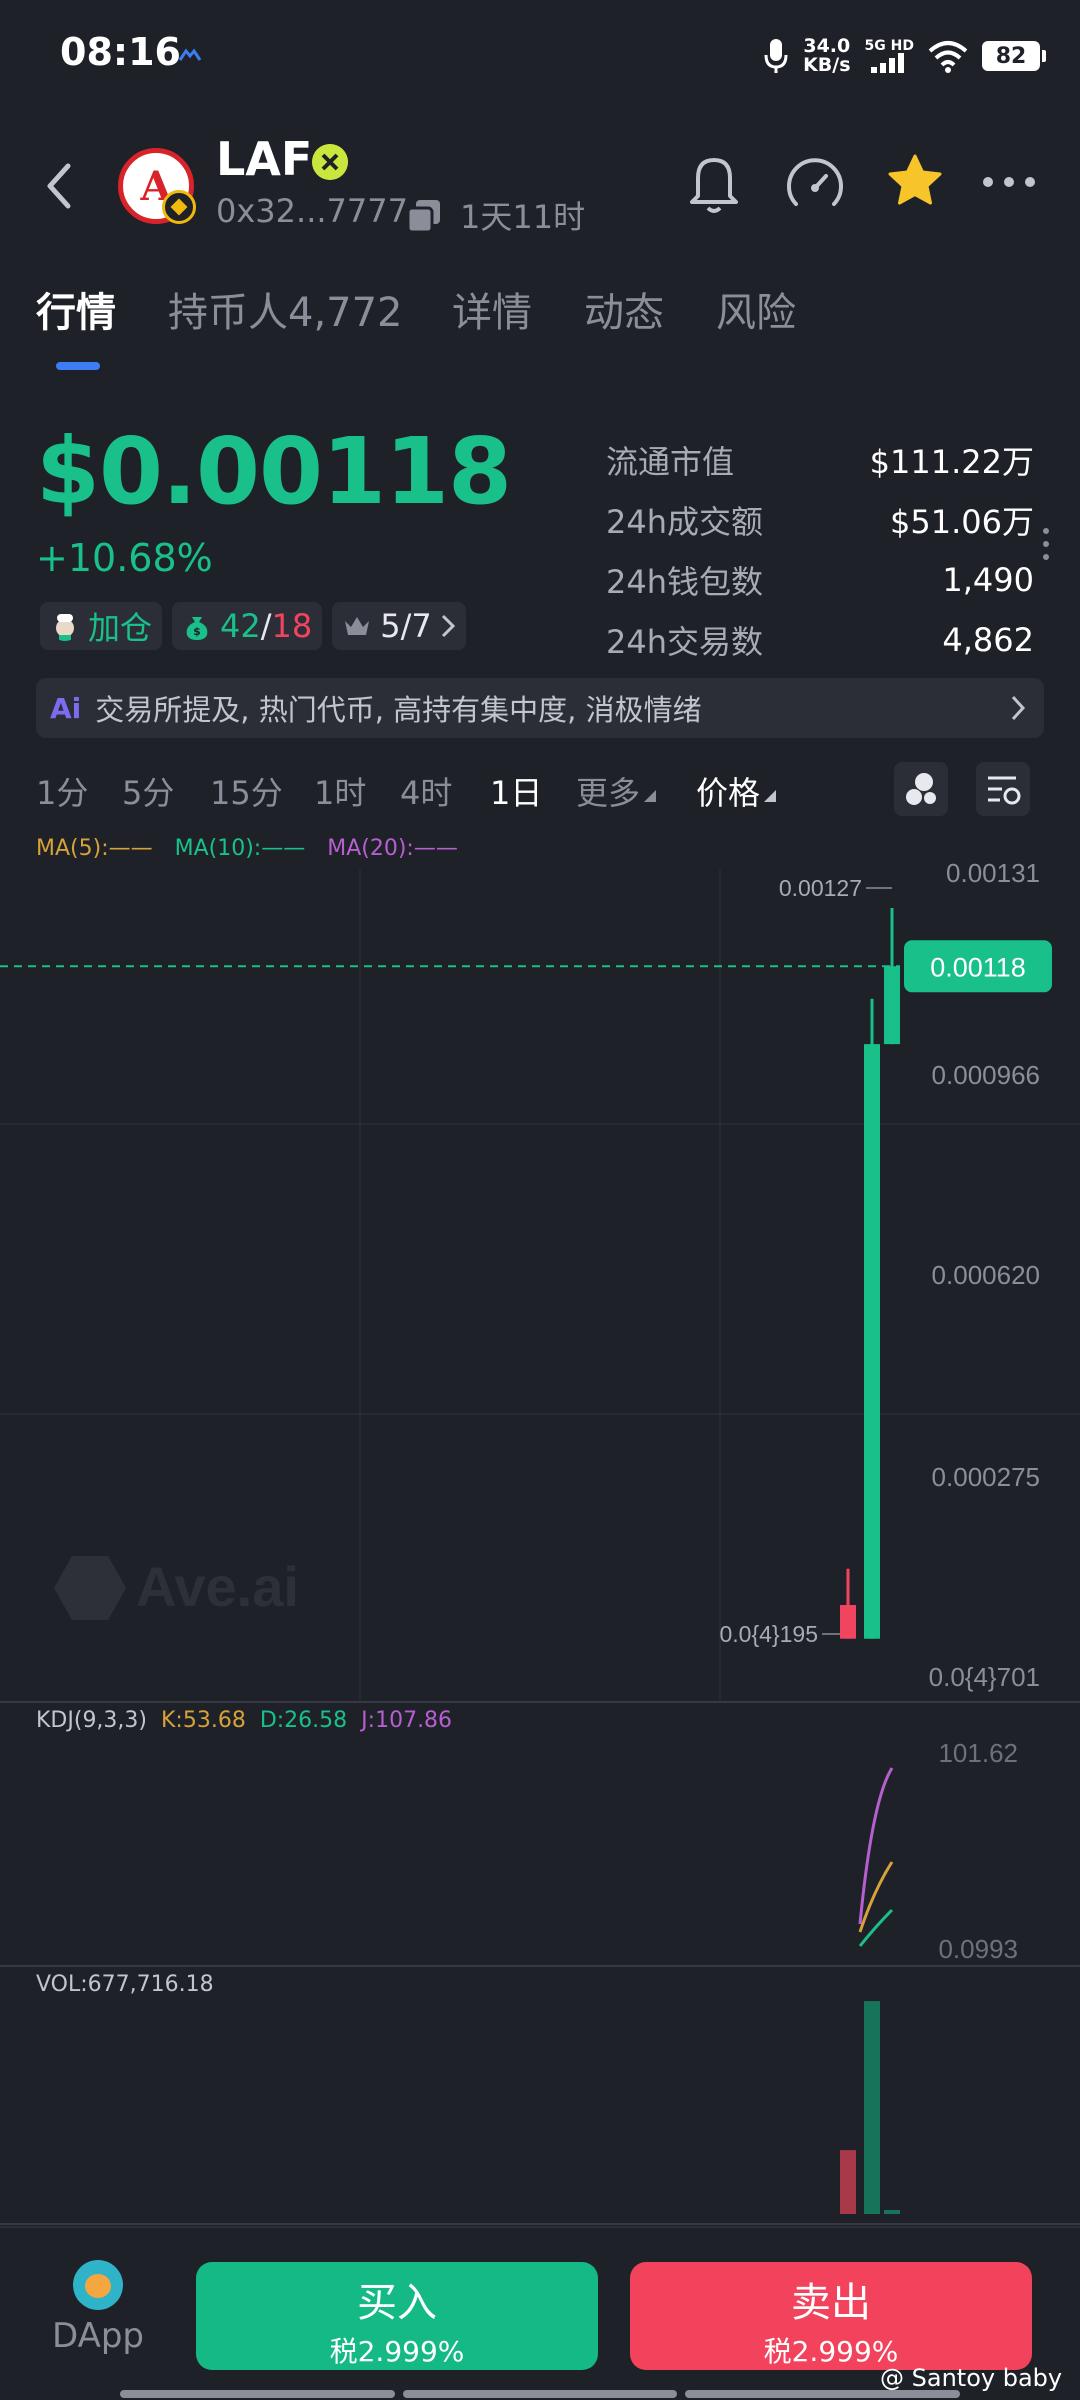 This screenshot has height=2400, width=1080. What do you see at coordinates (685, 582) in the screenshot?
I see `stat-label: 24h钱包数` at bounding box center [685, 582].